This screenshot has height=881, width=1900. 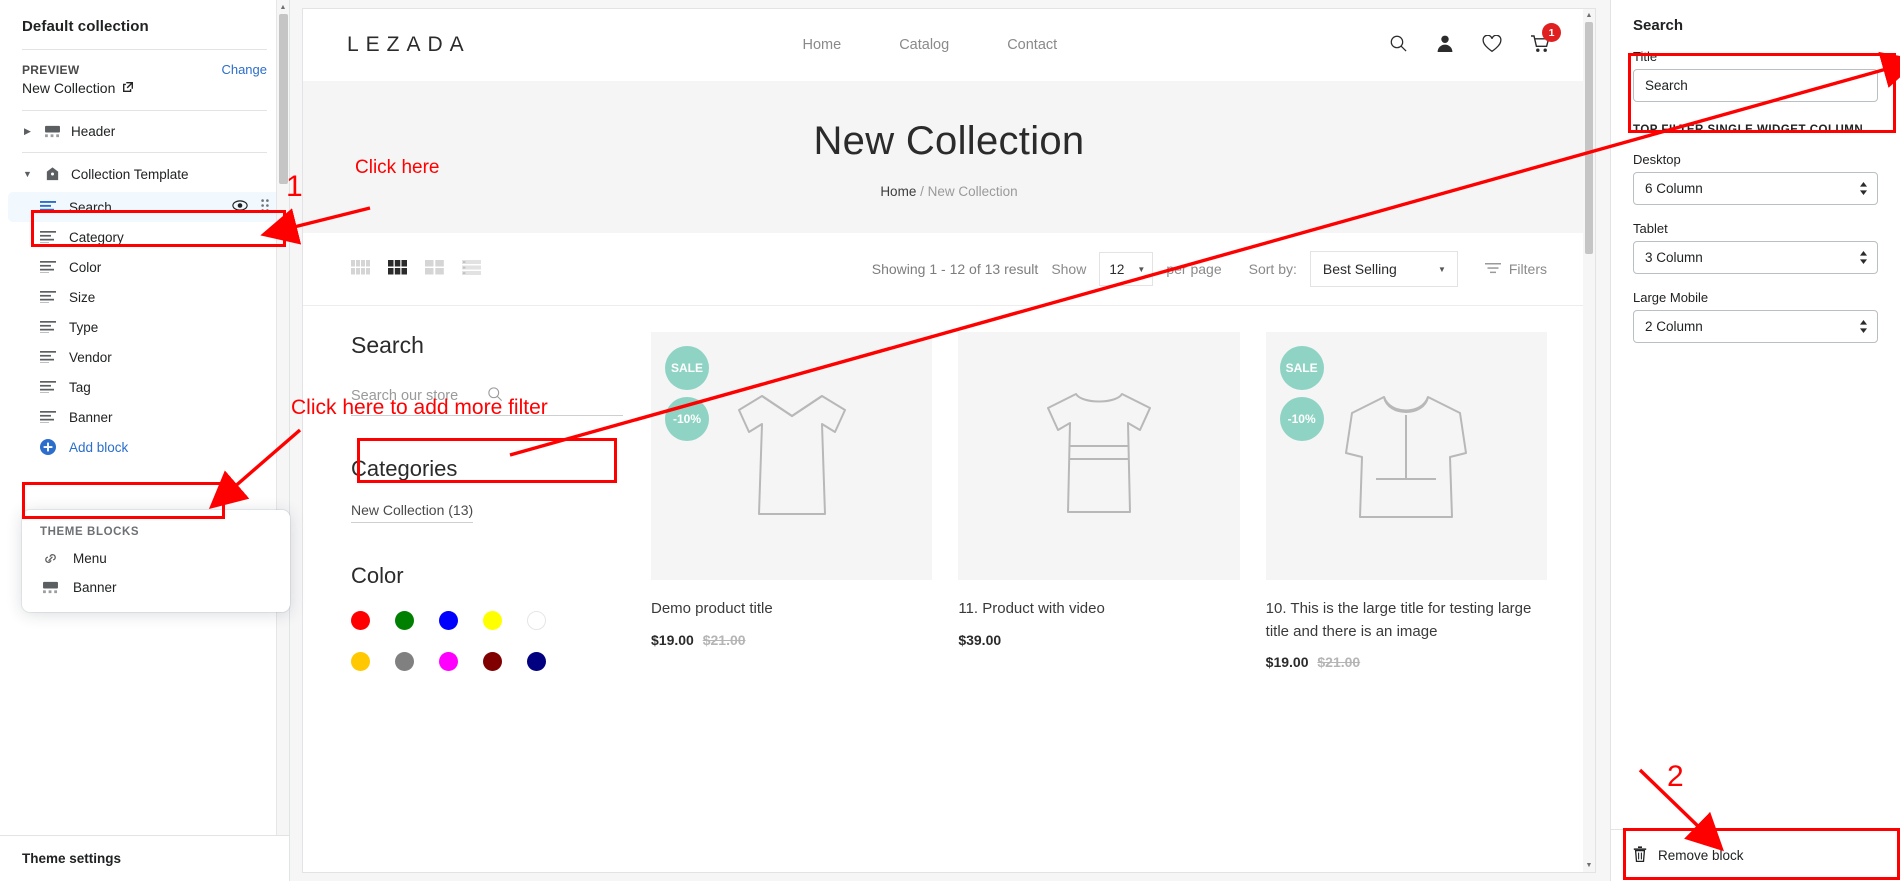 I want to click on category-link-new-collection: New Collection (13), so click(x=412, y=512).